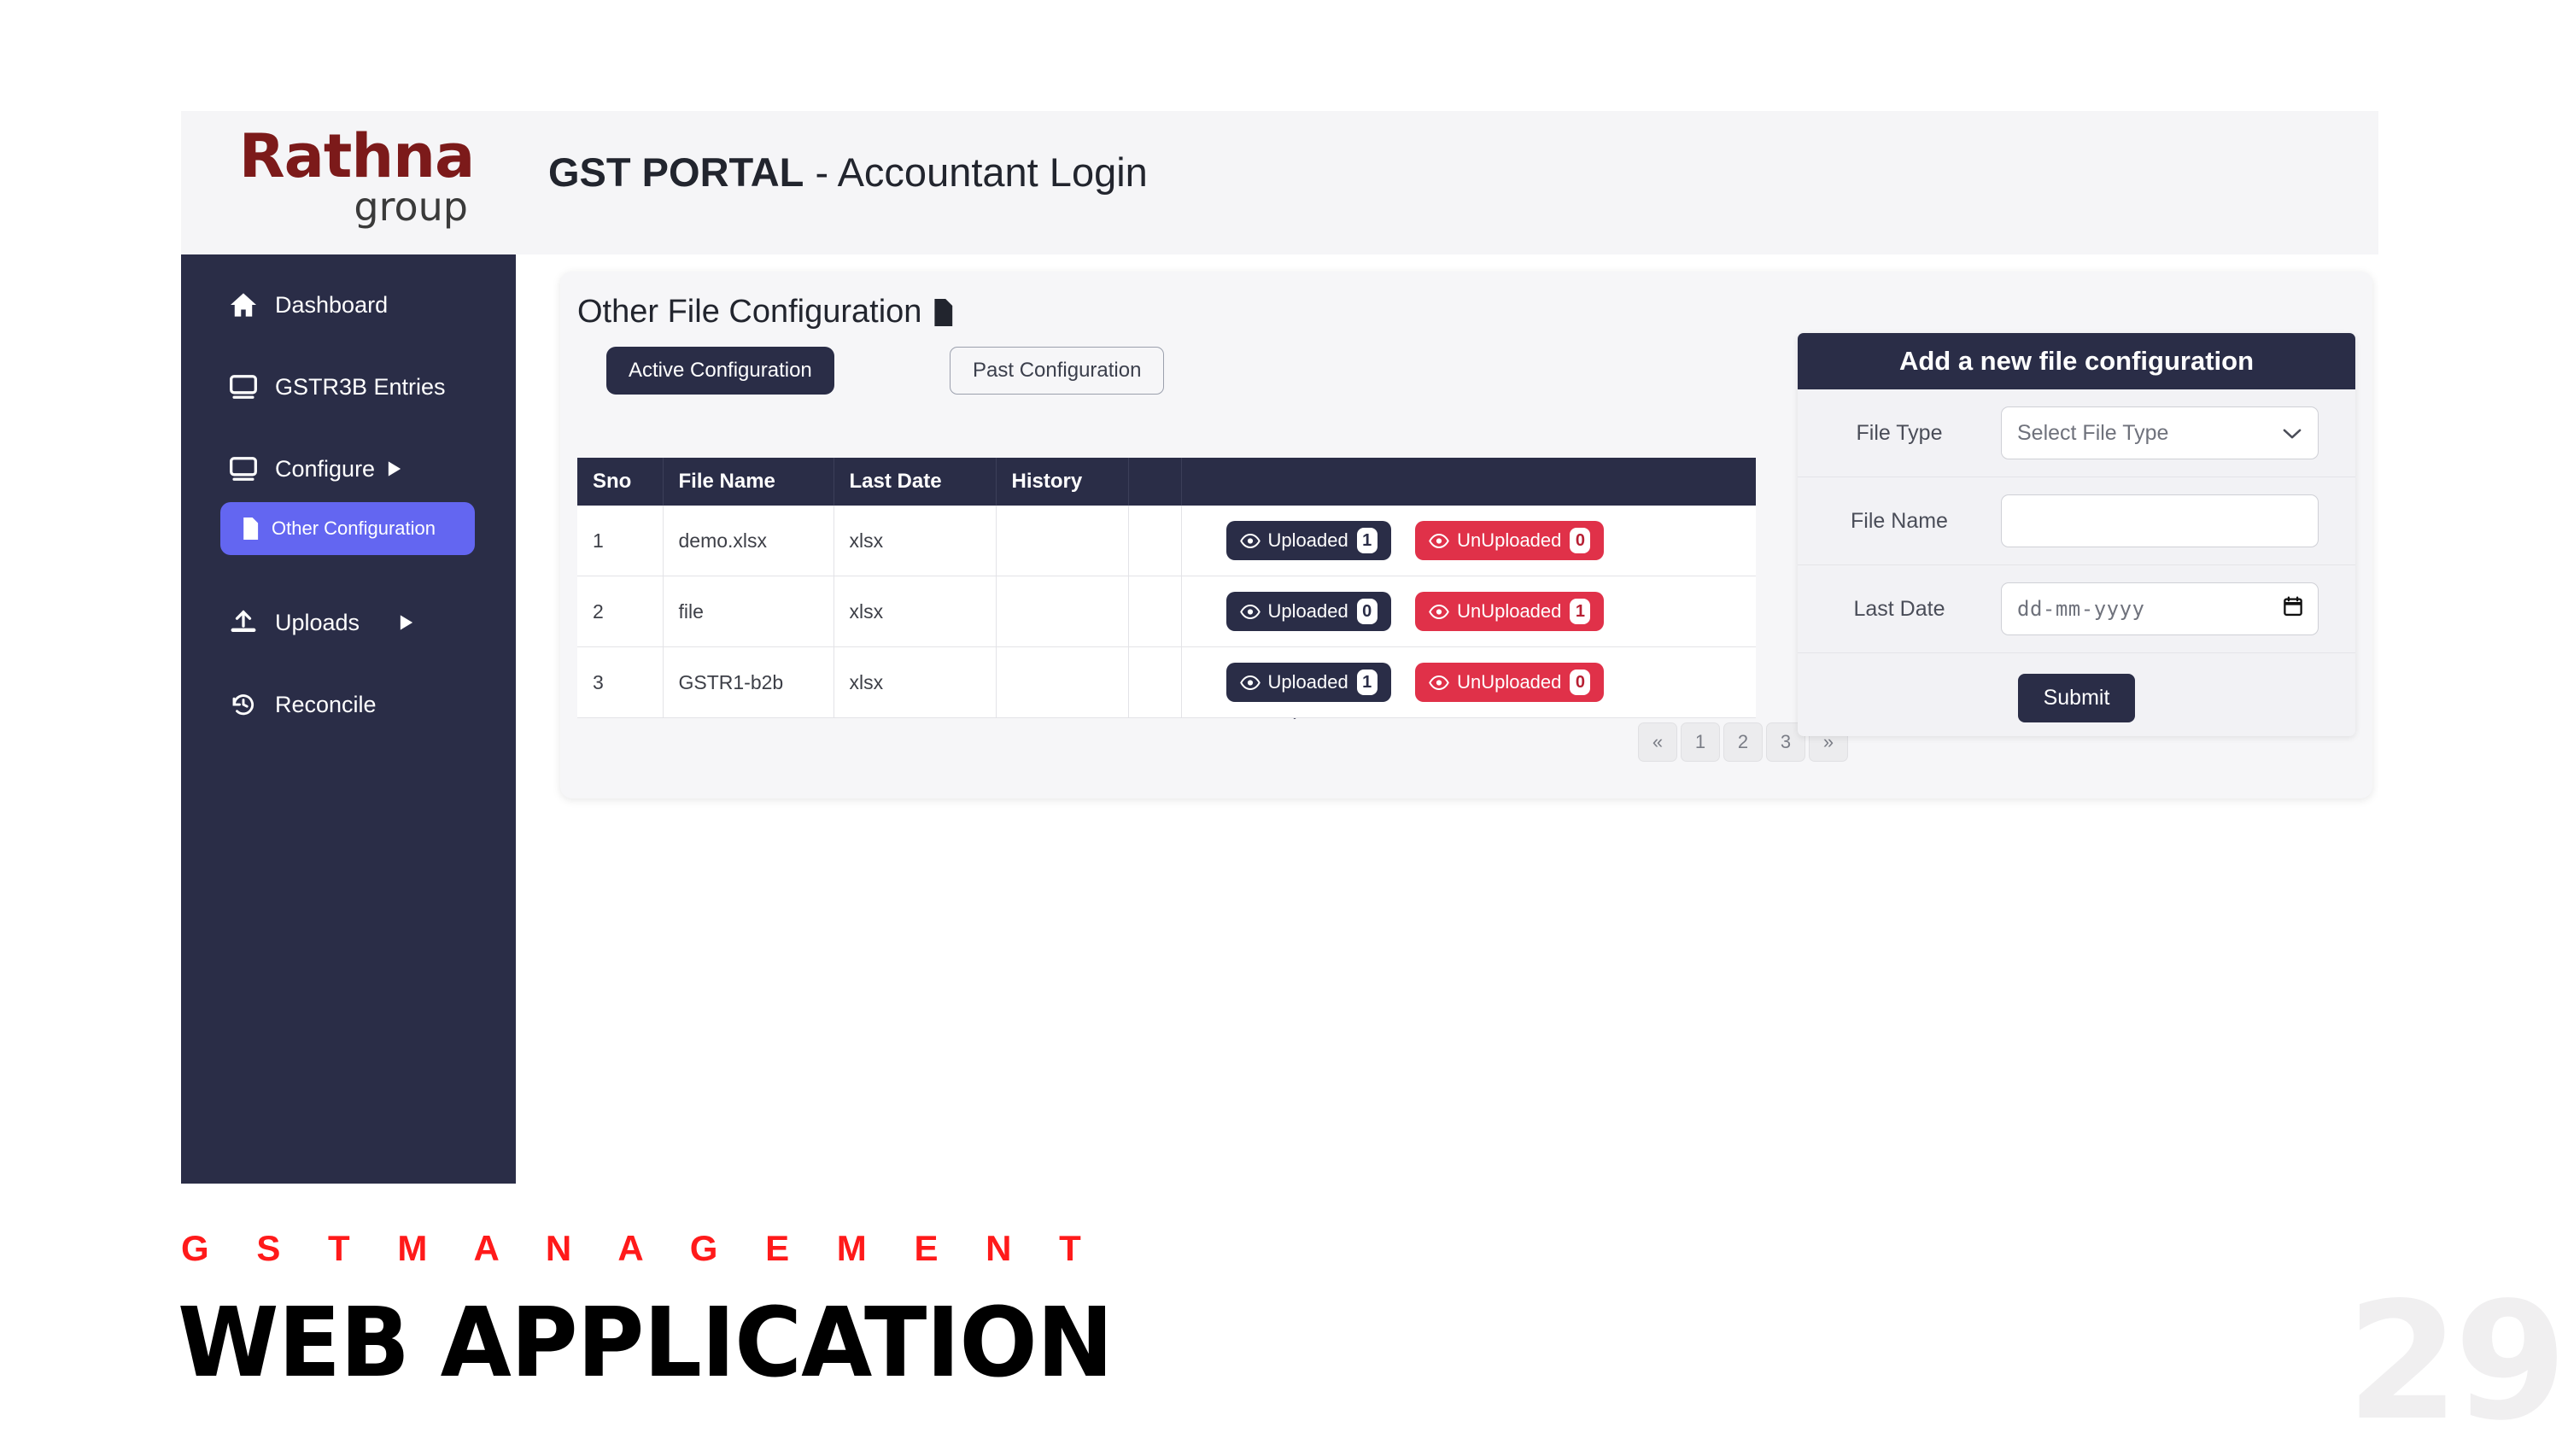 This screenshot has height=1456, width=2562. I want to click on sidebar-subitem-label: Other Configuration, so click(354, 528).